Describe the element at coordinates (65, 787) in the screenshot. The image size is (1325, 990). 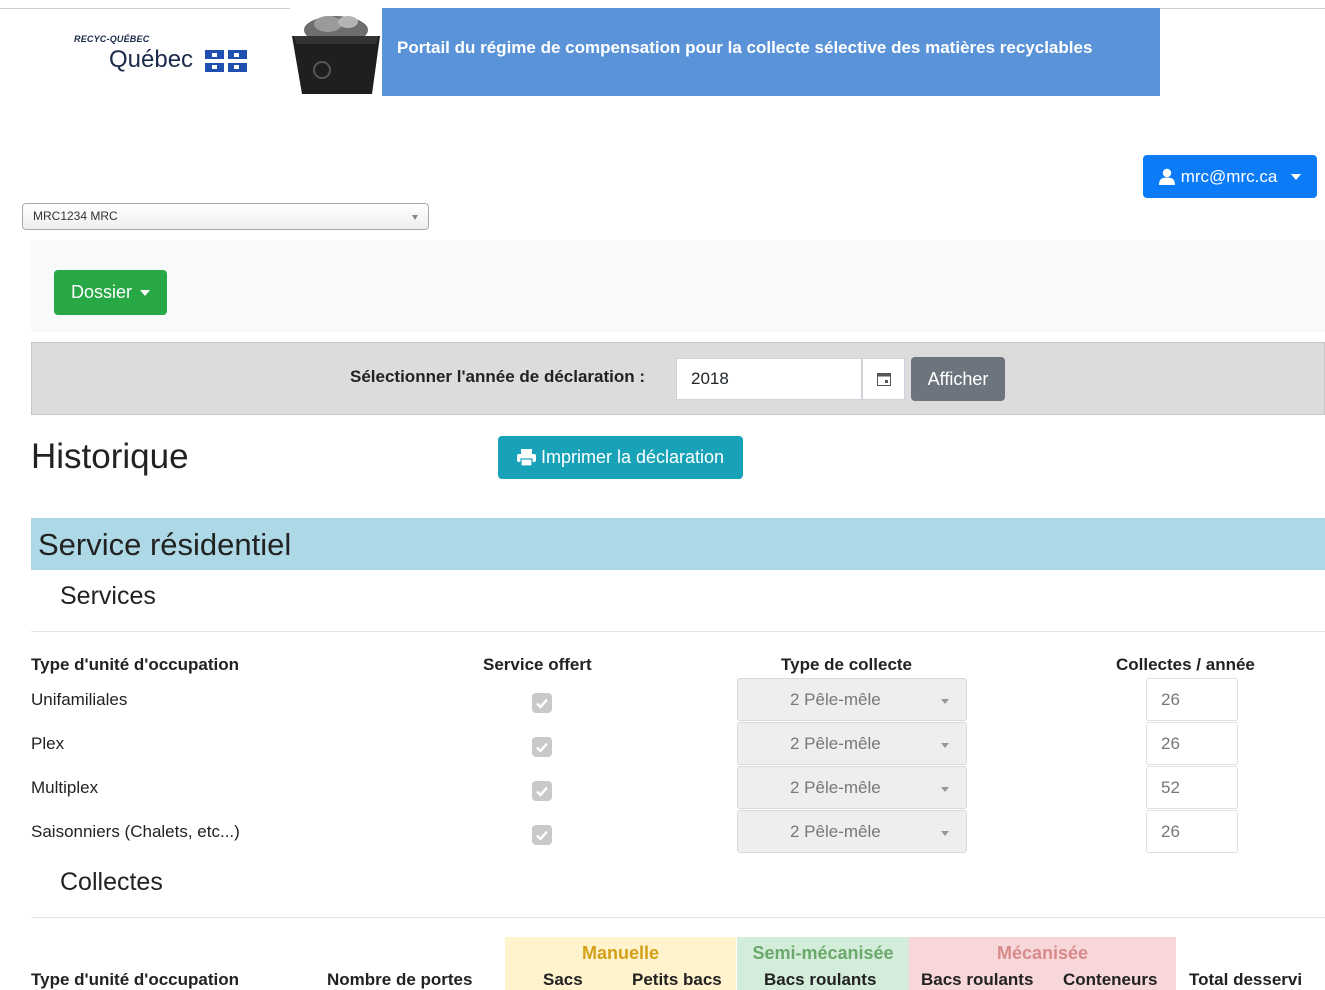
I see `row-type: Multiplex` at that location.